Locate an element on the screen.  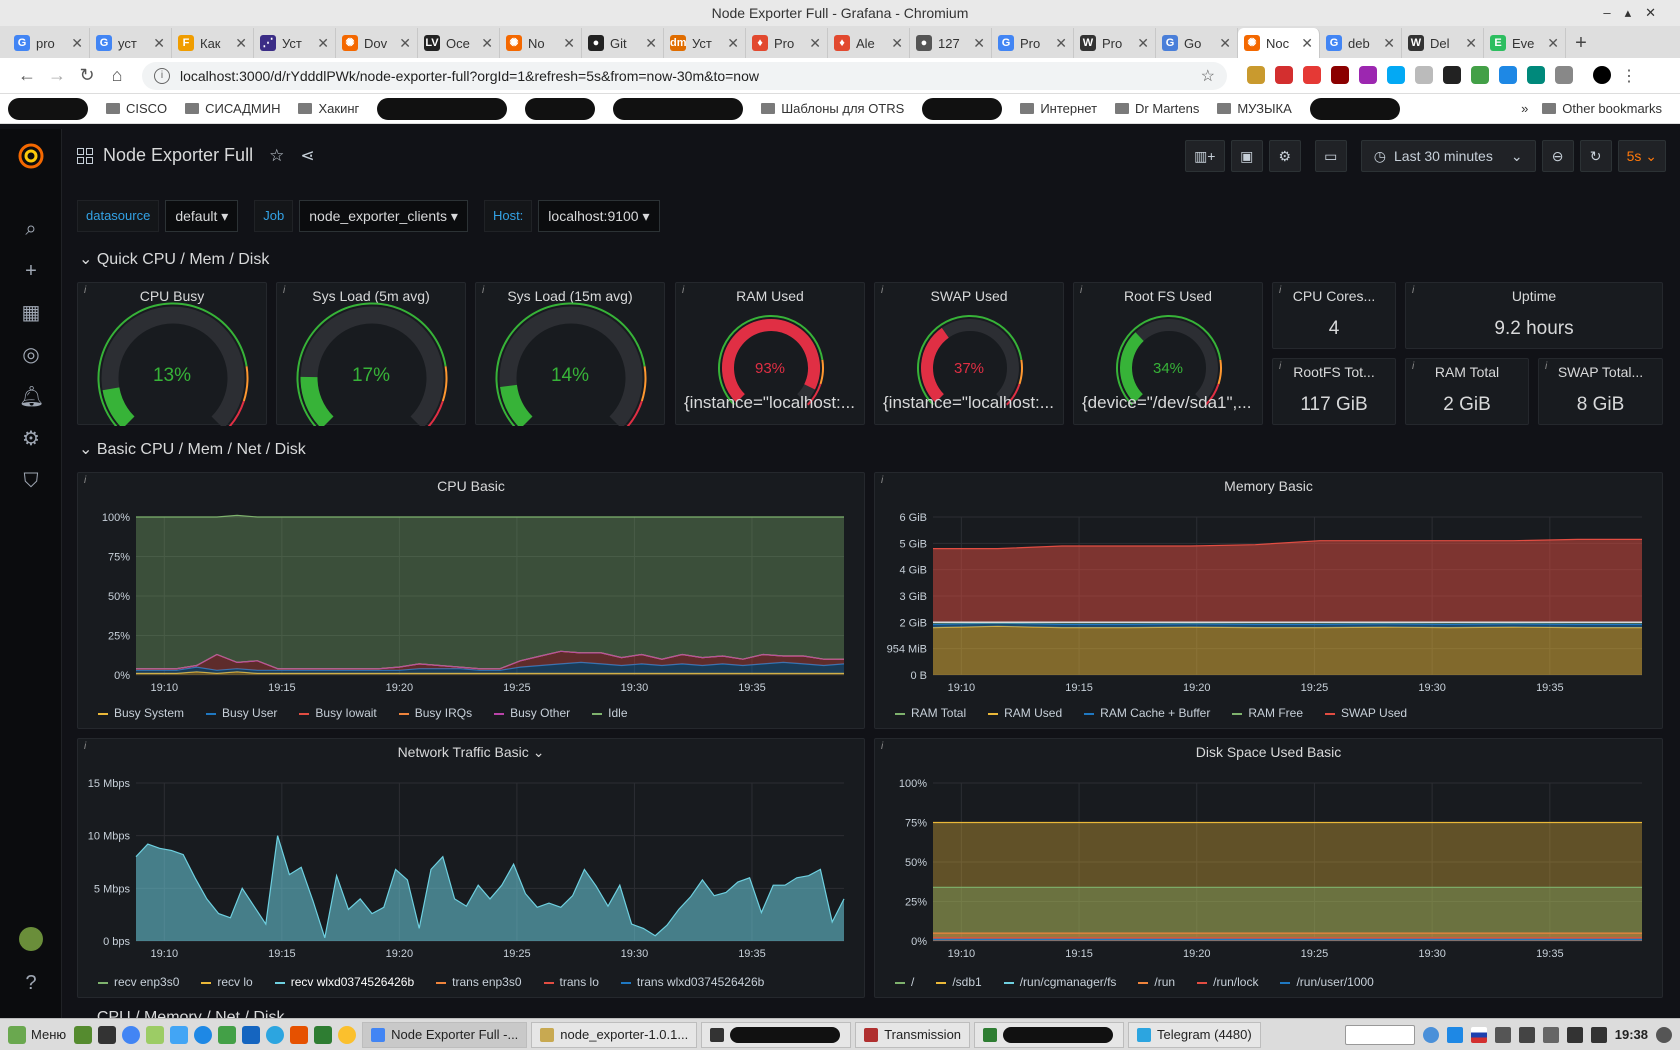
browser-tab: W Pro ✕ is located at coordinates (1115, 43).